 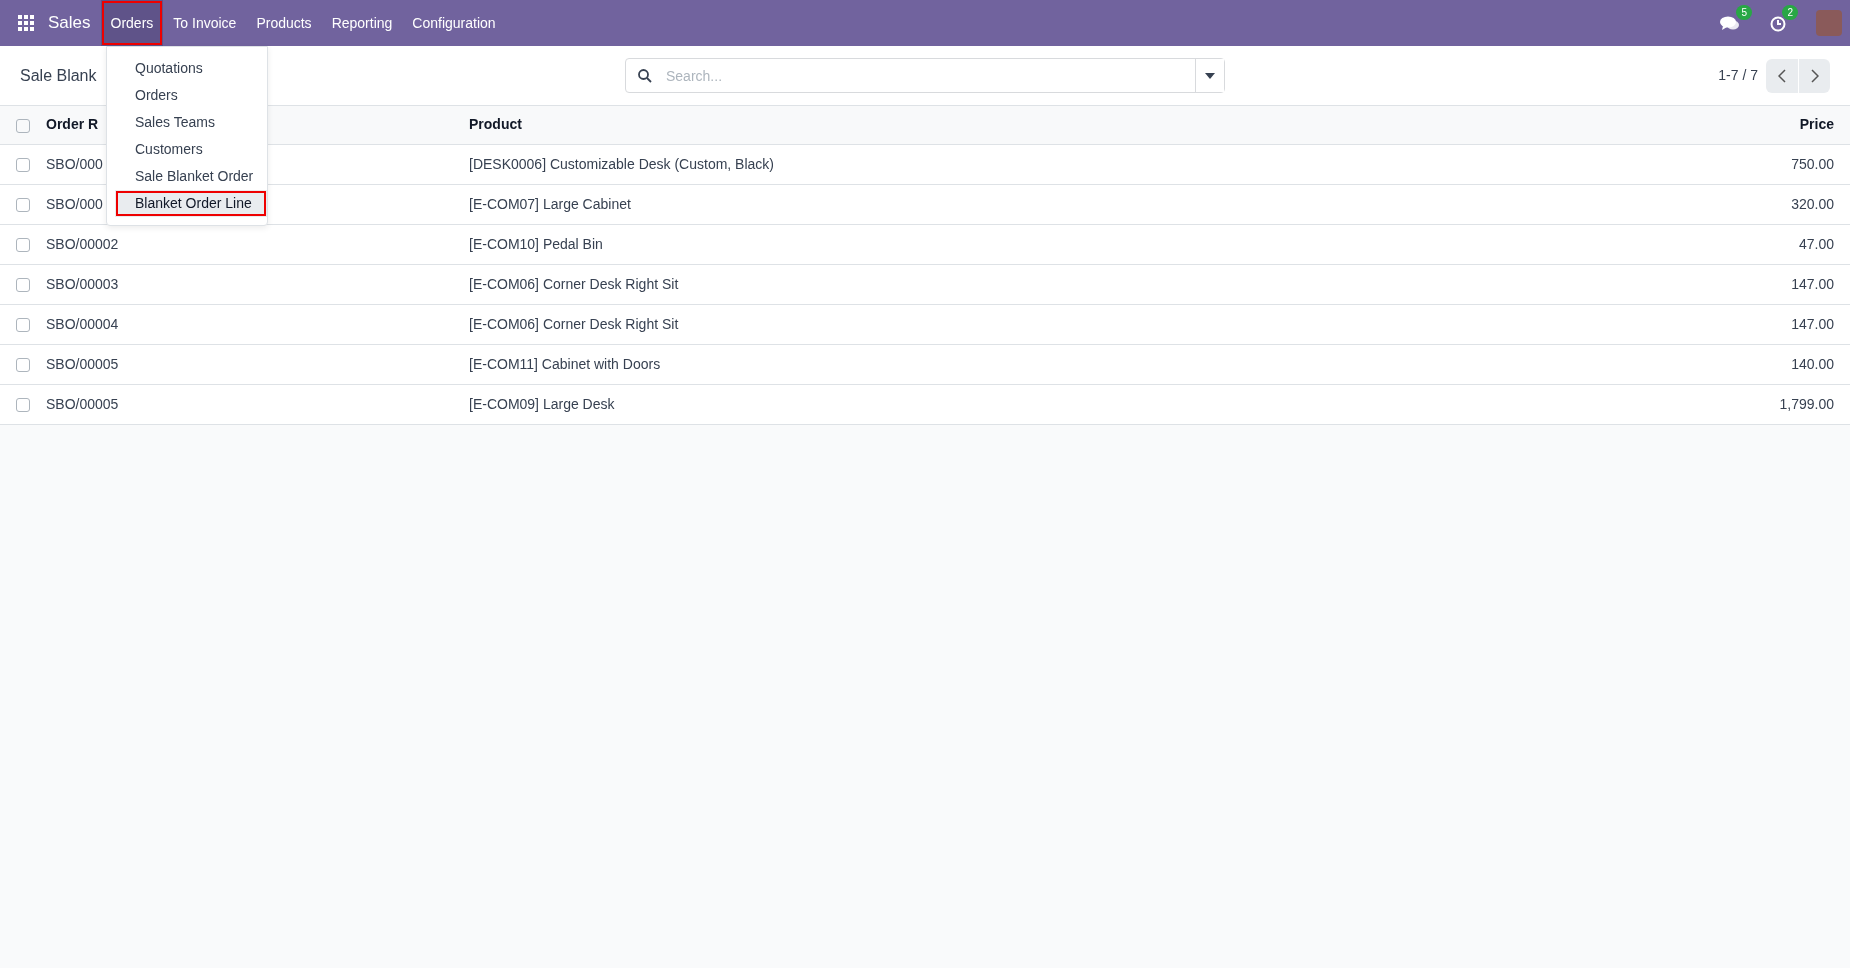 I want to click on table-cell: SBO/00002, so click(x=82, y=243).